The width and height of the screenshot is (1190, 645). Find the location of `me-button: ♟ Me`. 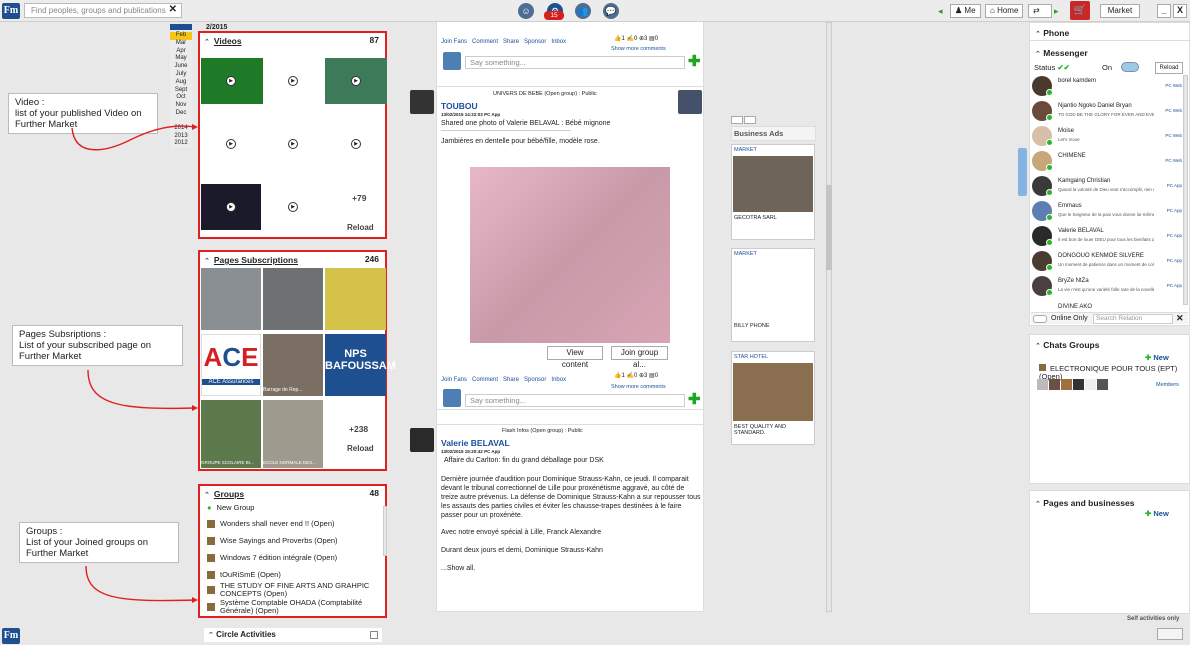

me-button: ♟ Me is located at coordinates (965, 11).